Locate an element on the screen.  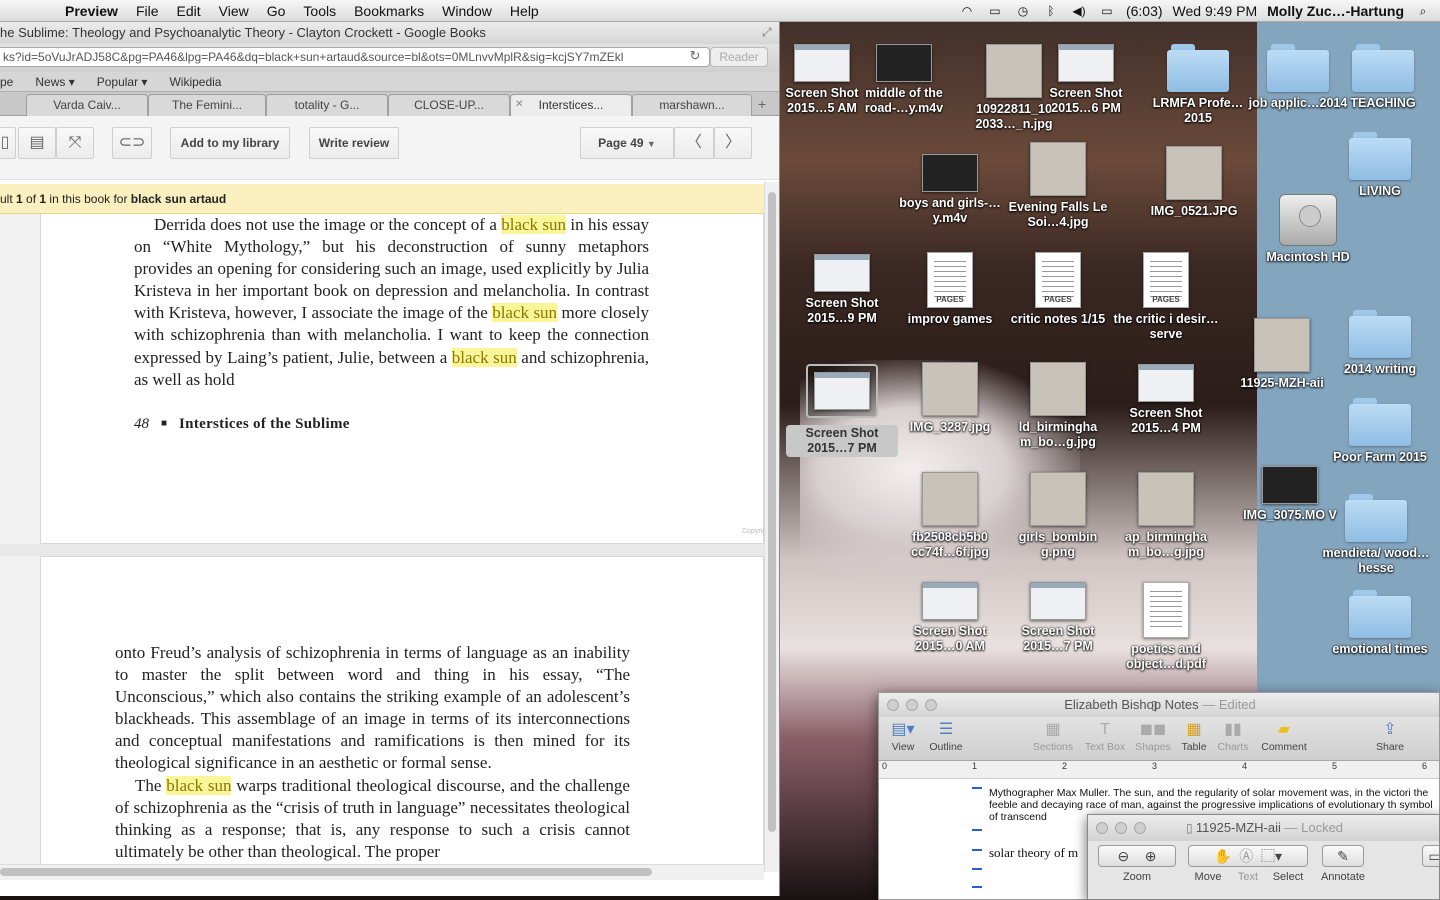
desktop-icon: middle of the road-…y.m4v is located at coordinates (904, 80).